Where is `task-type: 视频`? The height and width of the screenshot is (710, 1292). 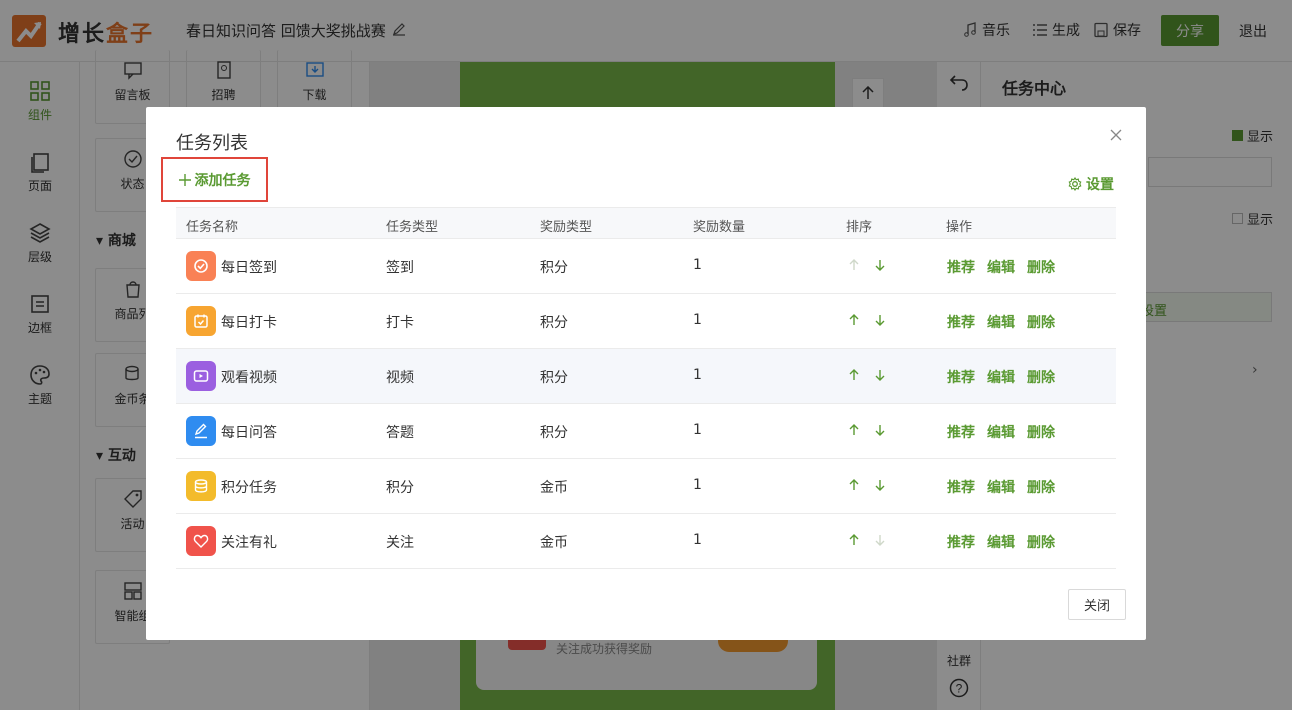
task-type: 视频 is located at coordinates (400, 378).